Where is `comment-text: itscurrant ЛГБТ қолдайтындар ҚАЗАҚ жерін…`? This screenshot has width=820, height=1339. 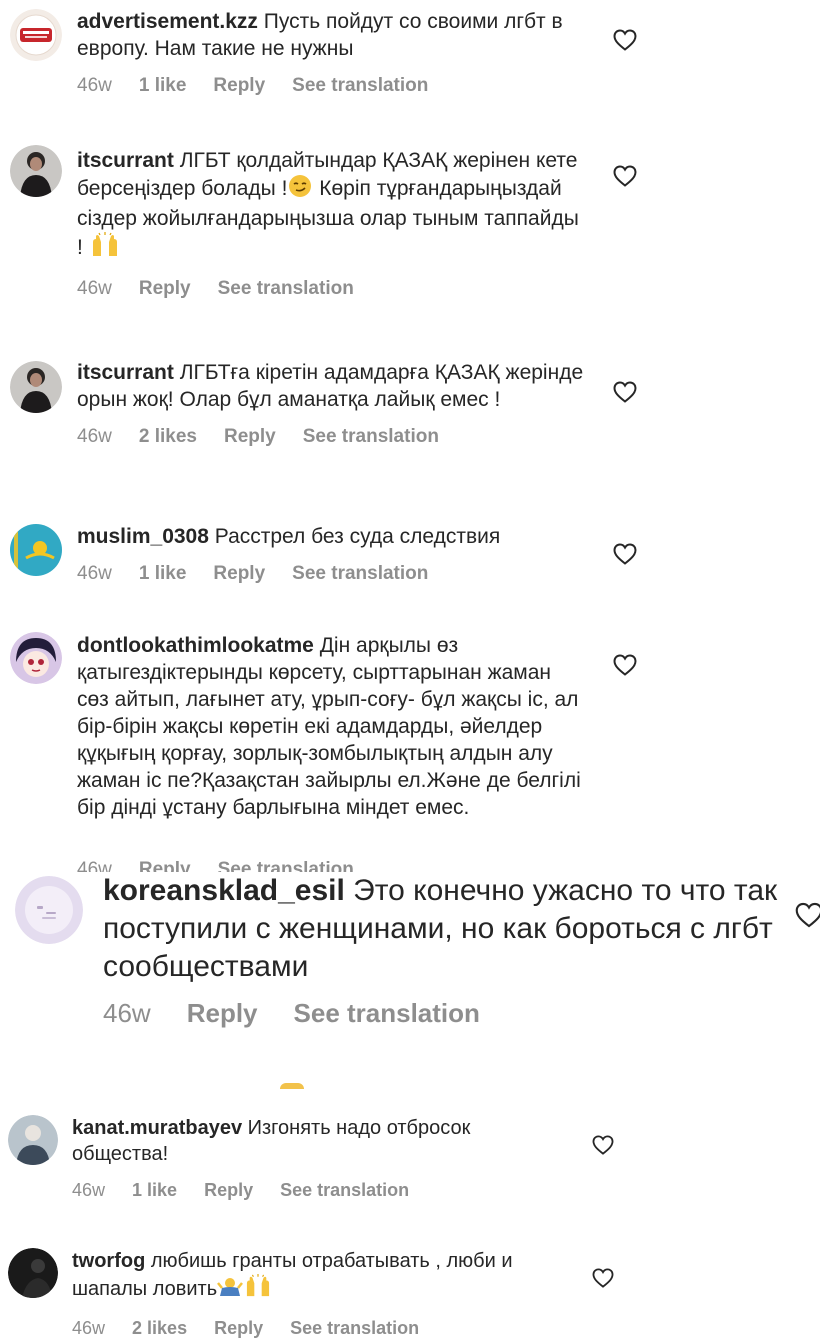 comment-text: itscurrant ЛГБТ қолдайтындар ҚАЗАҚ жерін… is located at coordinates (332, 206).